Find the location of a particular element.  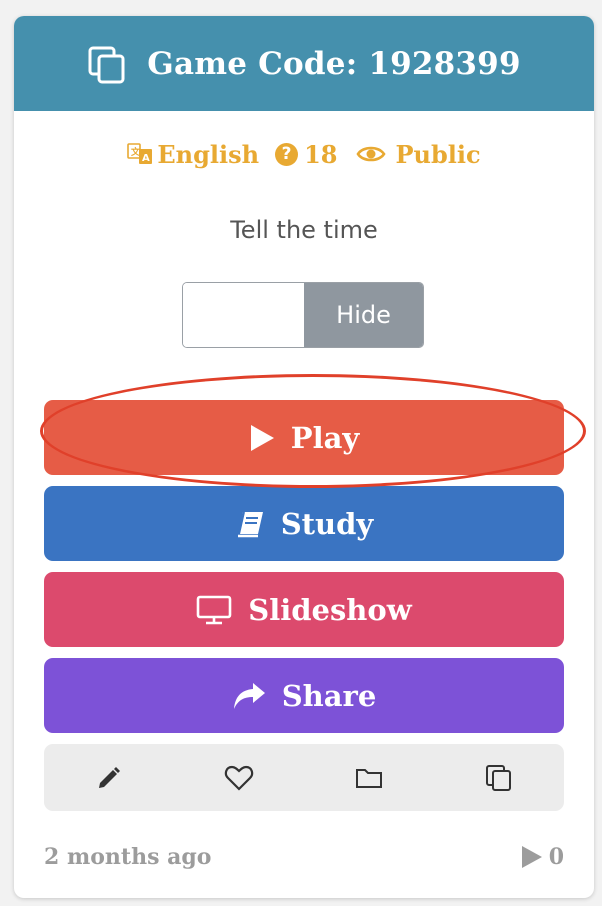

question-count-badge: ? 18 is located at coordinates (298, 154).